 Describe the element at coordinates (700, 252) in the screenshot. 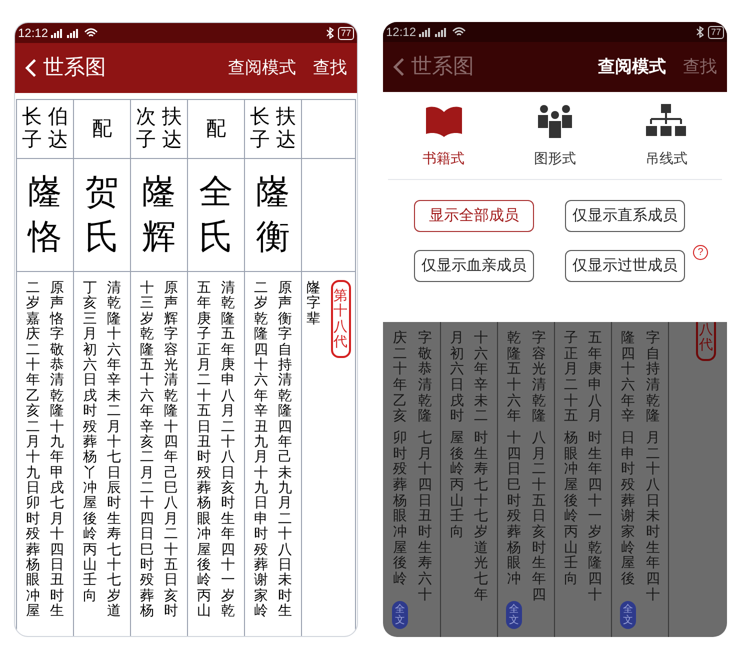

I see `help-button: ?` at that location.